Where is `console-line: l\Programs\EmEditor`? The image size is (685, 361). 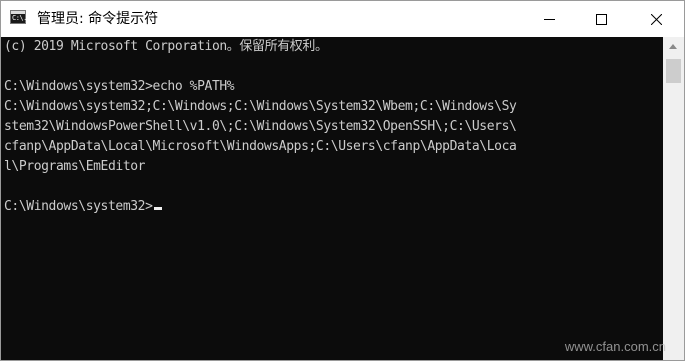
console-line: l\Programs\EmEditor is located at coordinates (75, 166).